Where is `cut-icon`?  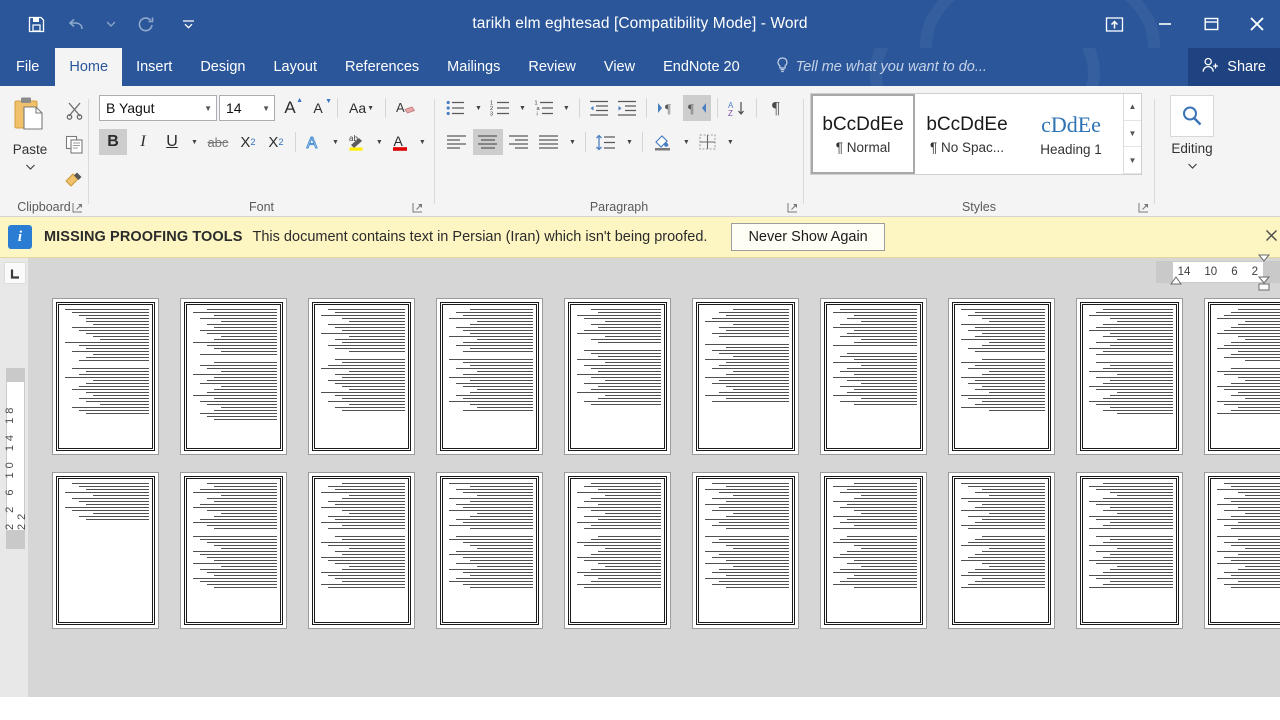 cut-icon is located at coordinates (74, 110).